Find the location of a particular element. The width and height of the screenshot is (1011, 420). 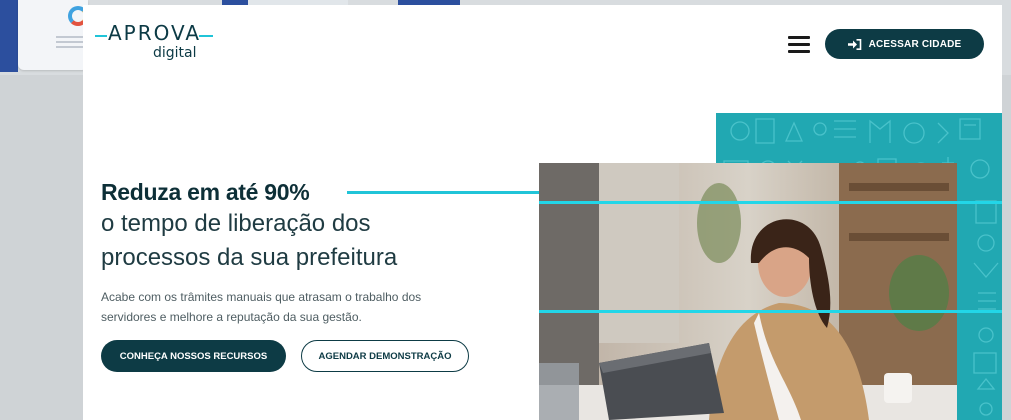

background-card is located at coordinates (57, 35).